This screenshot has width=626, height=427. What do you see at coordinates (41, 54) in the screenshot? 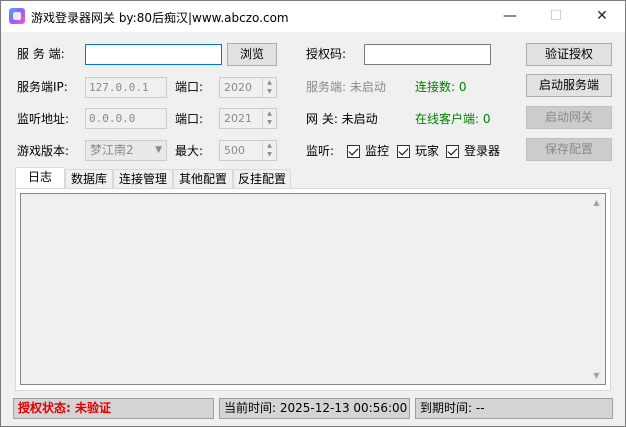
I see `server-label: 服 务 端:` at bounding box center [41, 54].